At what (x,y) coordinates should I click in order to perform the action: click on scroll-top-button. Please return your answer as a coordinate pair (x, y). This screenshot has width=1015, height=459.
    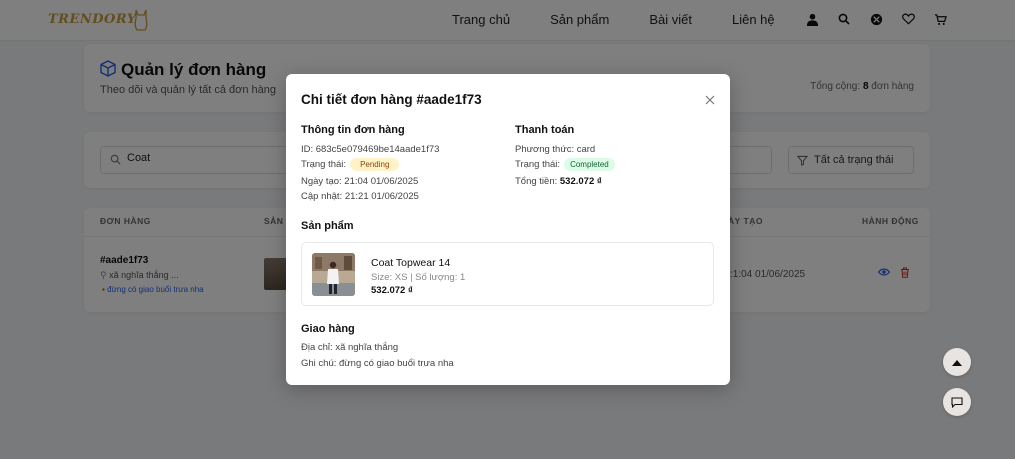
    Looking at the image, I should click on (957, 362).